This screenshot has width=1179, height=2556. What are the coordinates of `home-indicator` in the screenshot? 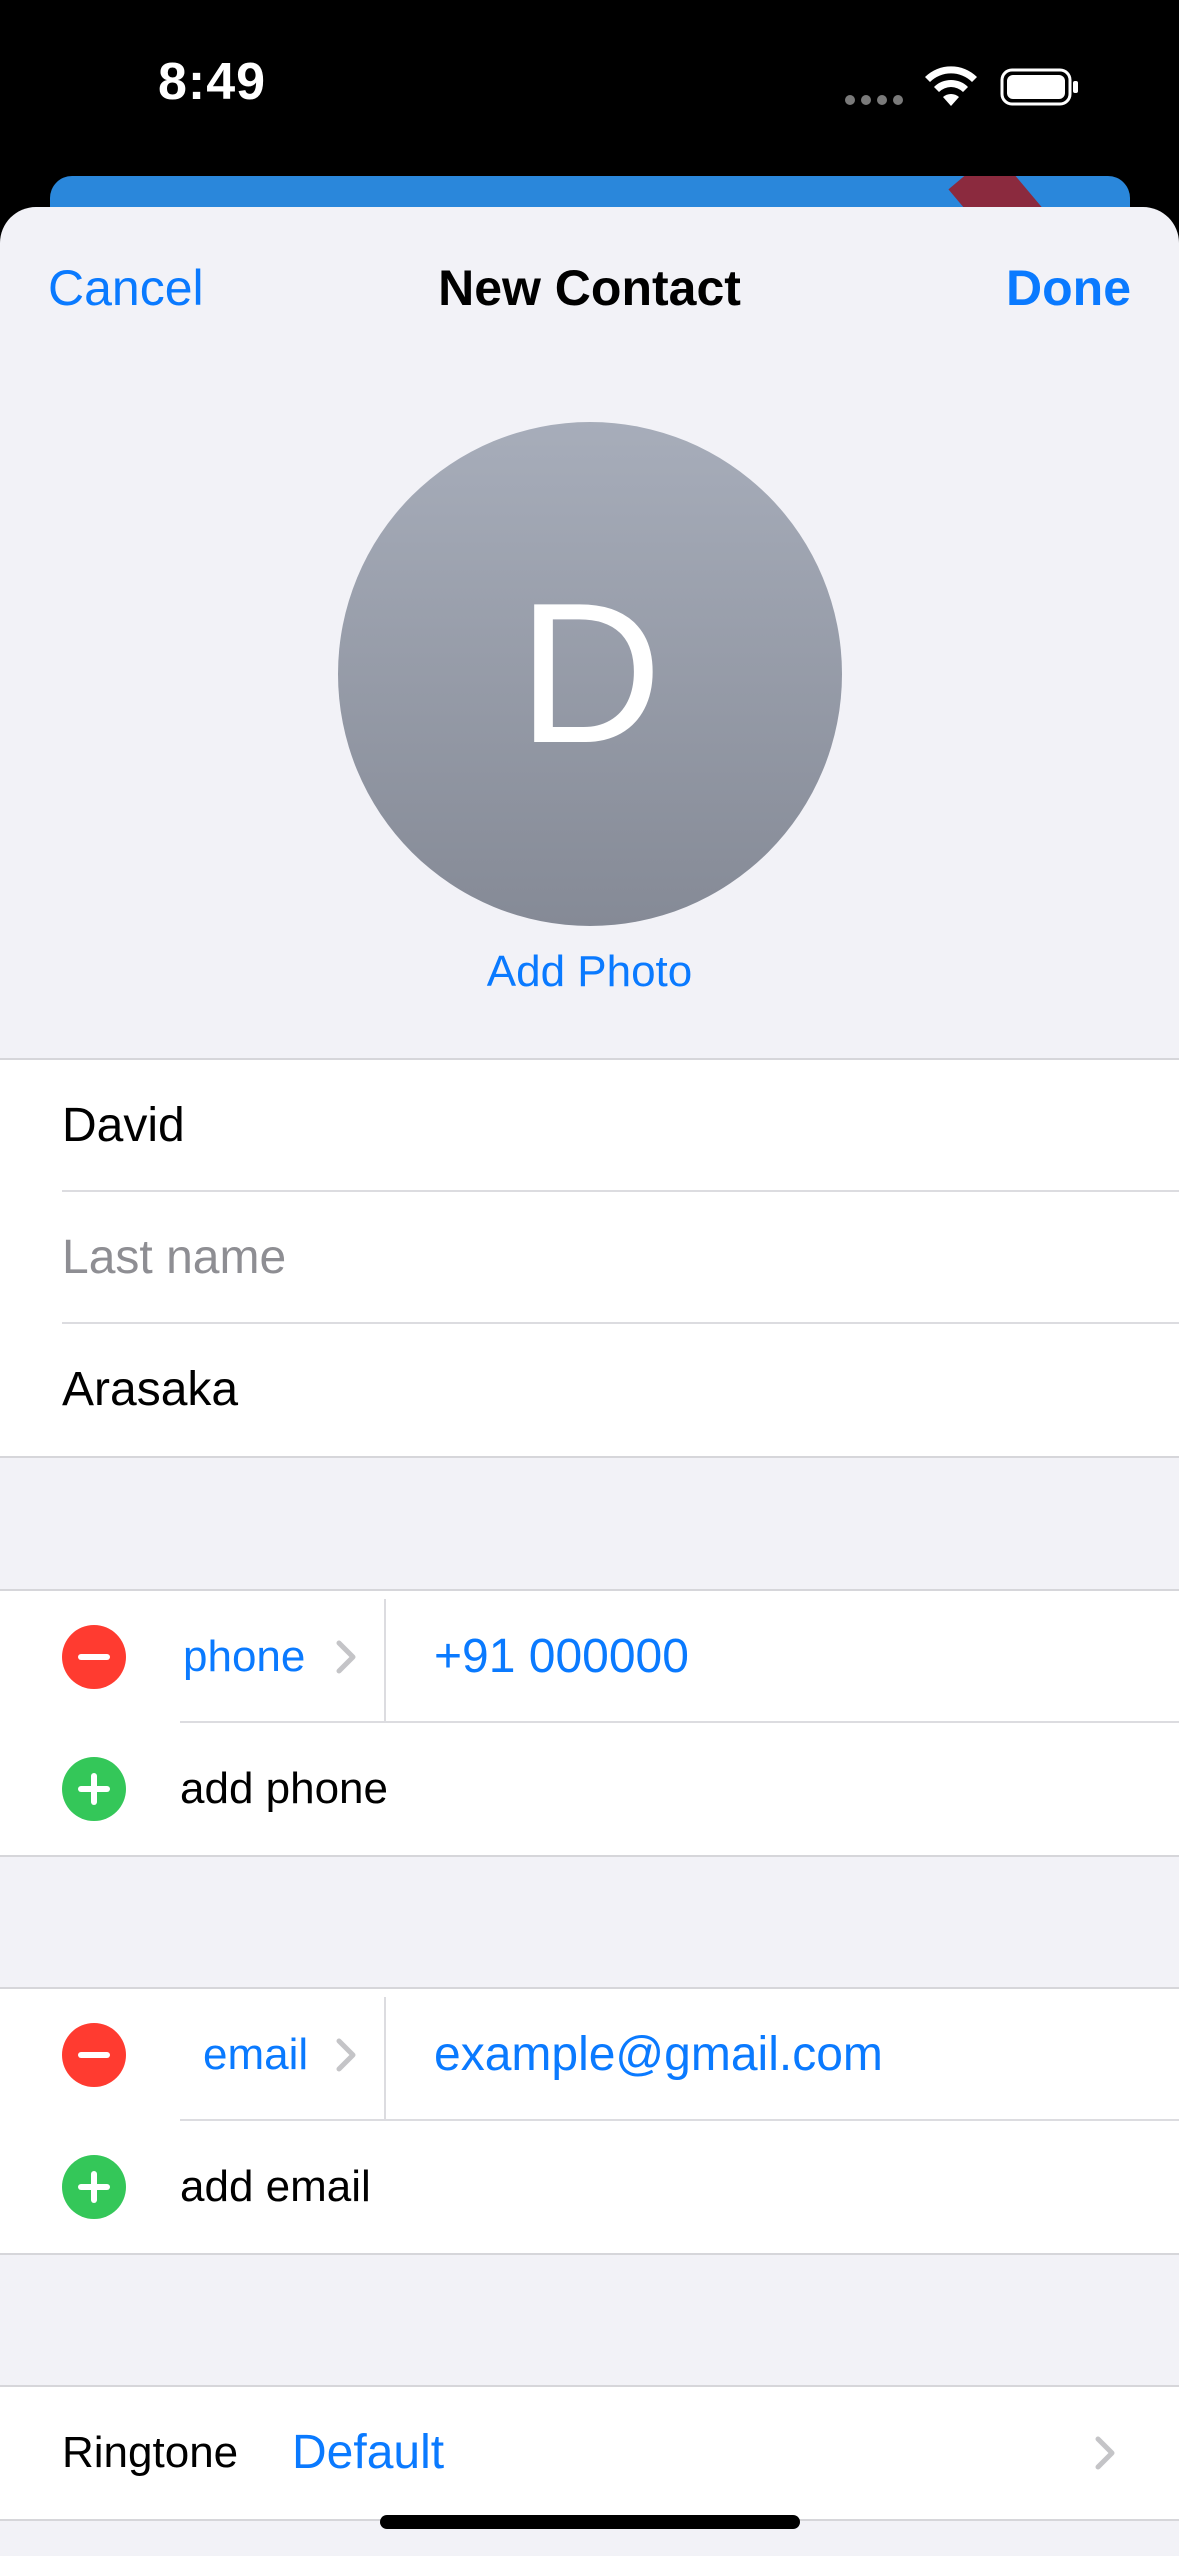 It's located at (590, 2522).